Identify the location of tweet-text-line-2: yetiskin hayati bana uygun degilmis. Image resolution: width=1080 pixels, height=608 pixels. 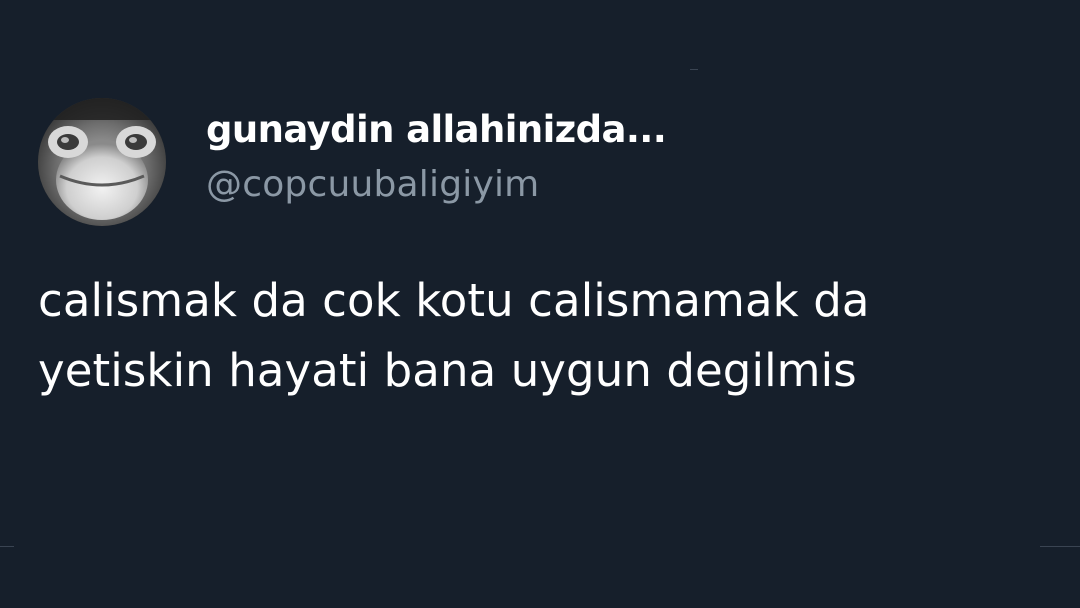
(447, 370).